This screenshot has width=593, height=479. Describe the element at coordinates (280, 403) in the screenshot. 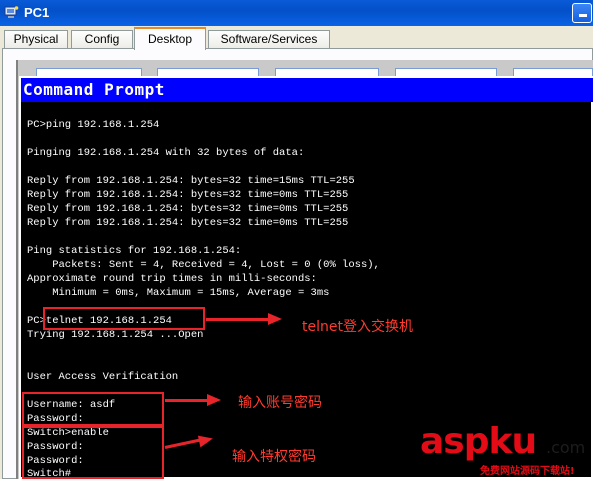

I see `annotation-login: 输入账号密码` at that location.